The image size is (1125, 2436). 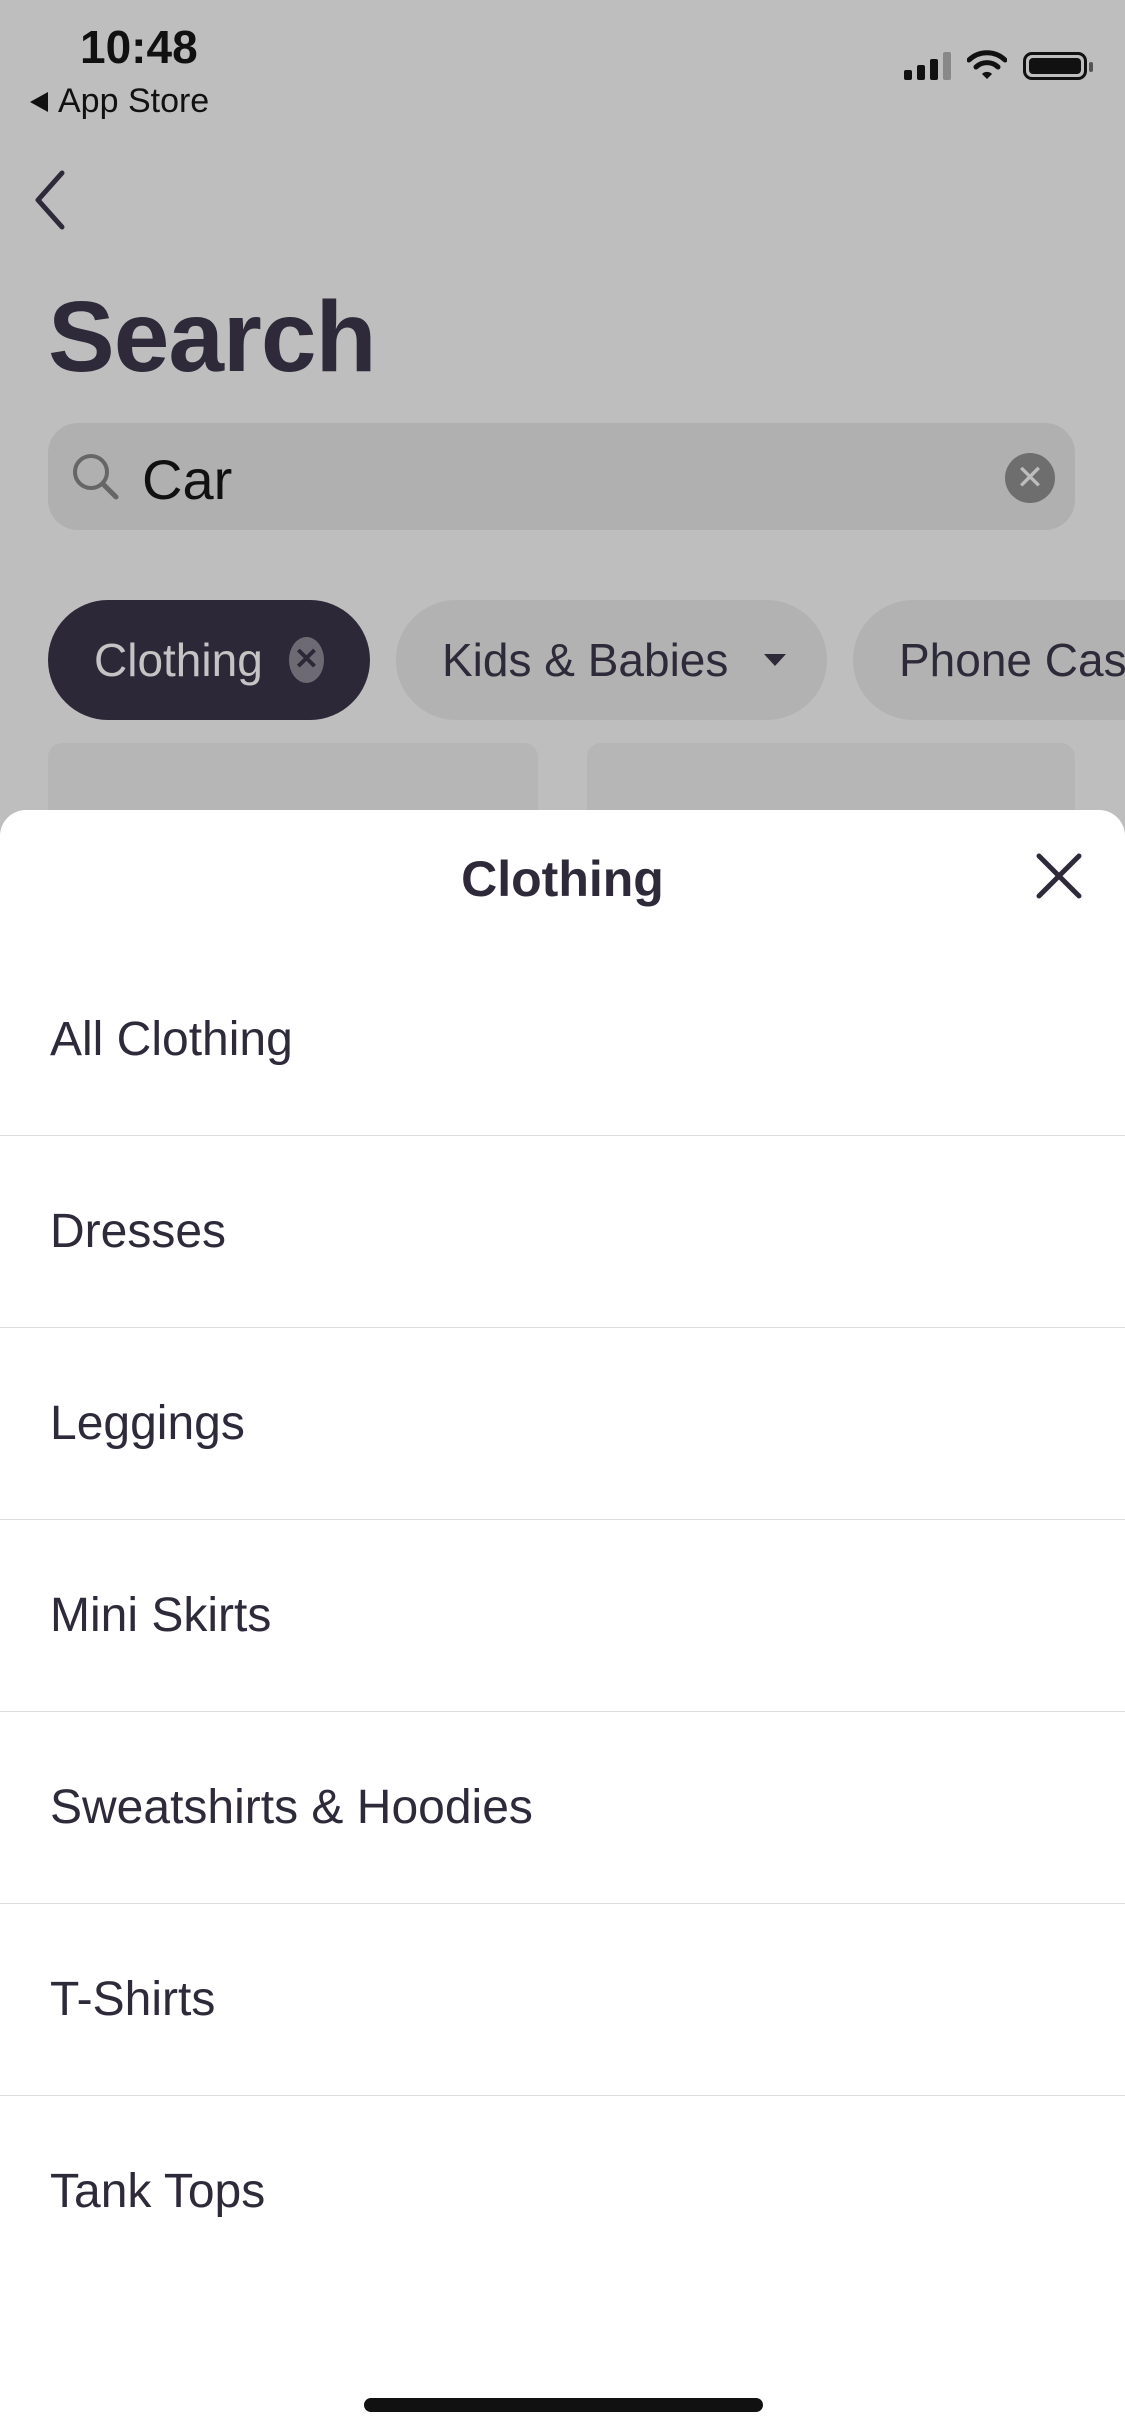 I want to click on status-time: 10:48, so click(x=139, y=47).